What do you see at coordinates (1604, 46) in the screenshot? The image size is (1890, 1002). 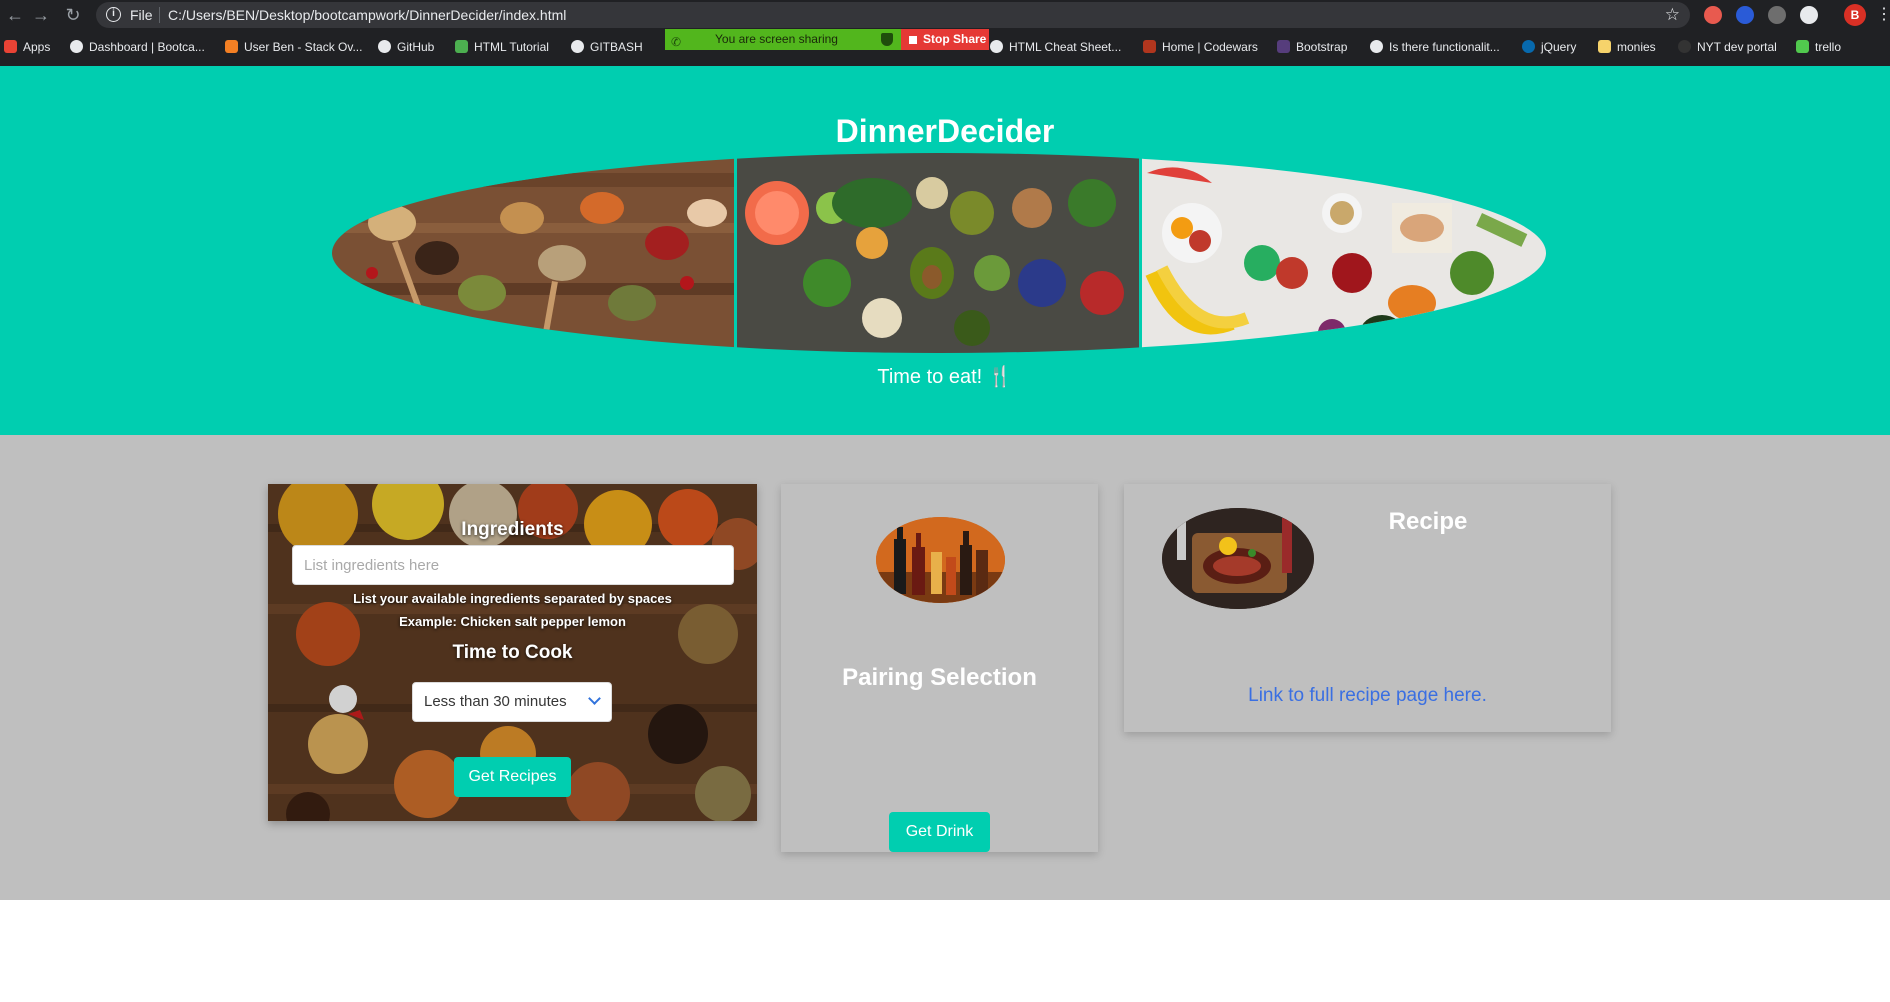 I see `folder-icon` at bounding box center [1604, 46].